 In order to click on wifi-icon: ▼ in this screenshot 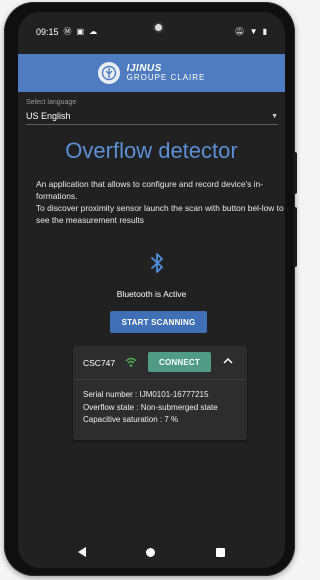, I will do `click(253, 31)`.